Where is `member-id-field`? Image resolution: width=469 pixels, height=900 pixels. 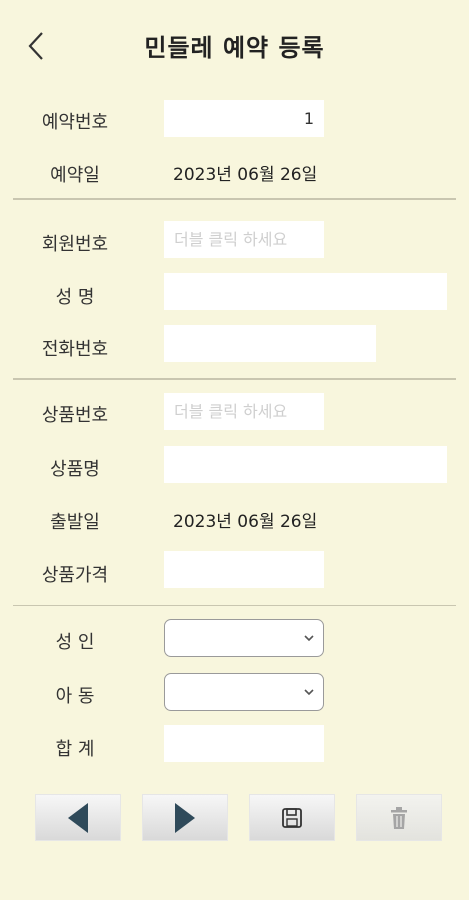
member-id-field is located at coordinates (244, 239).